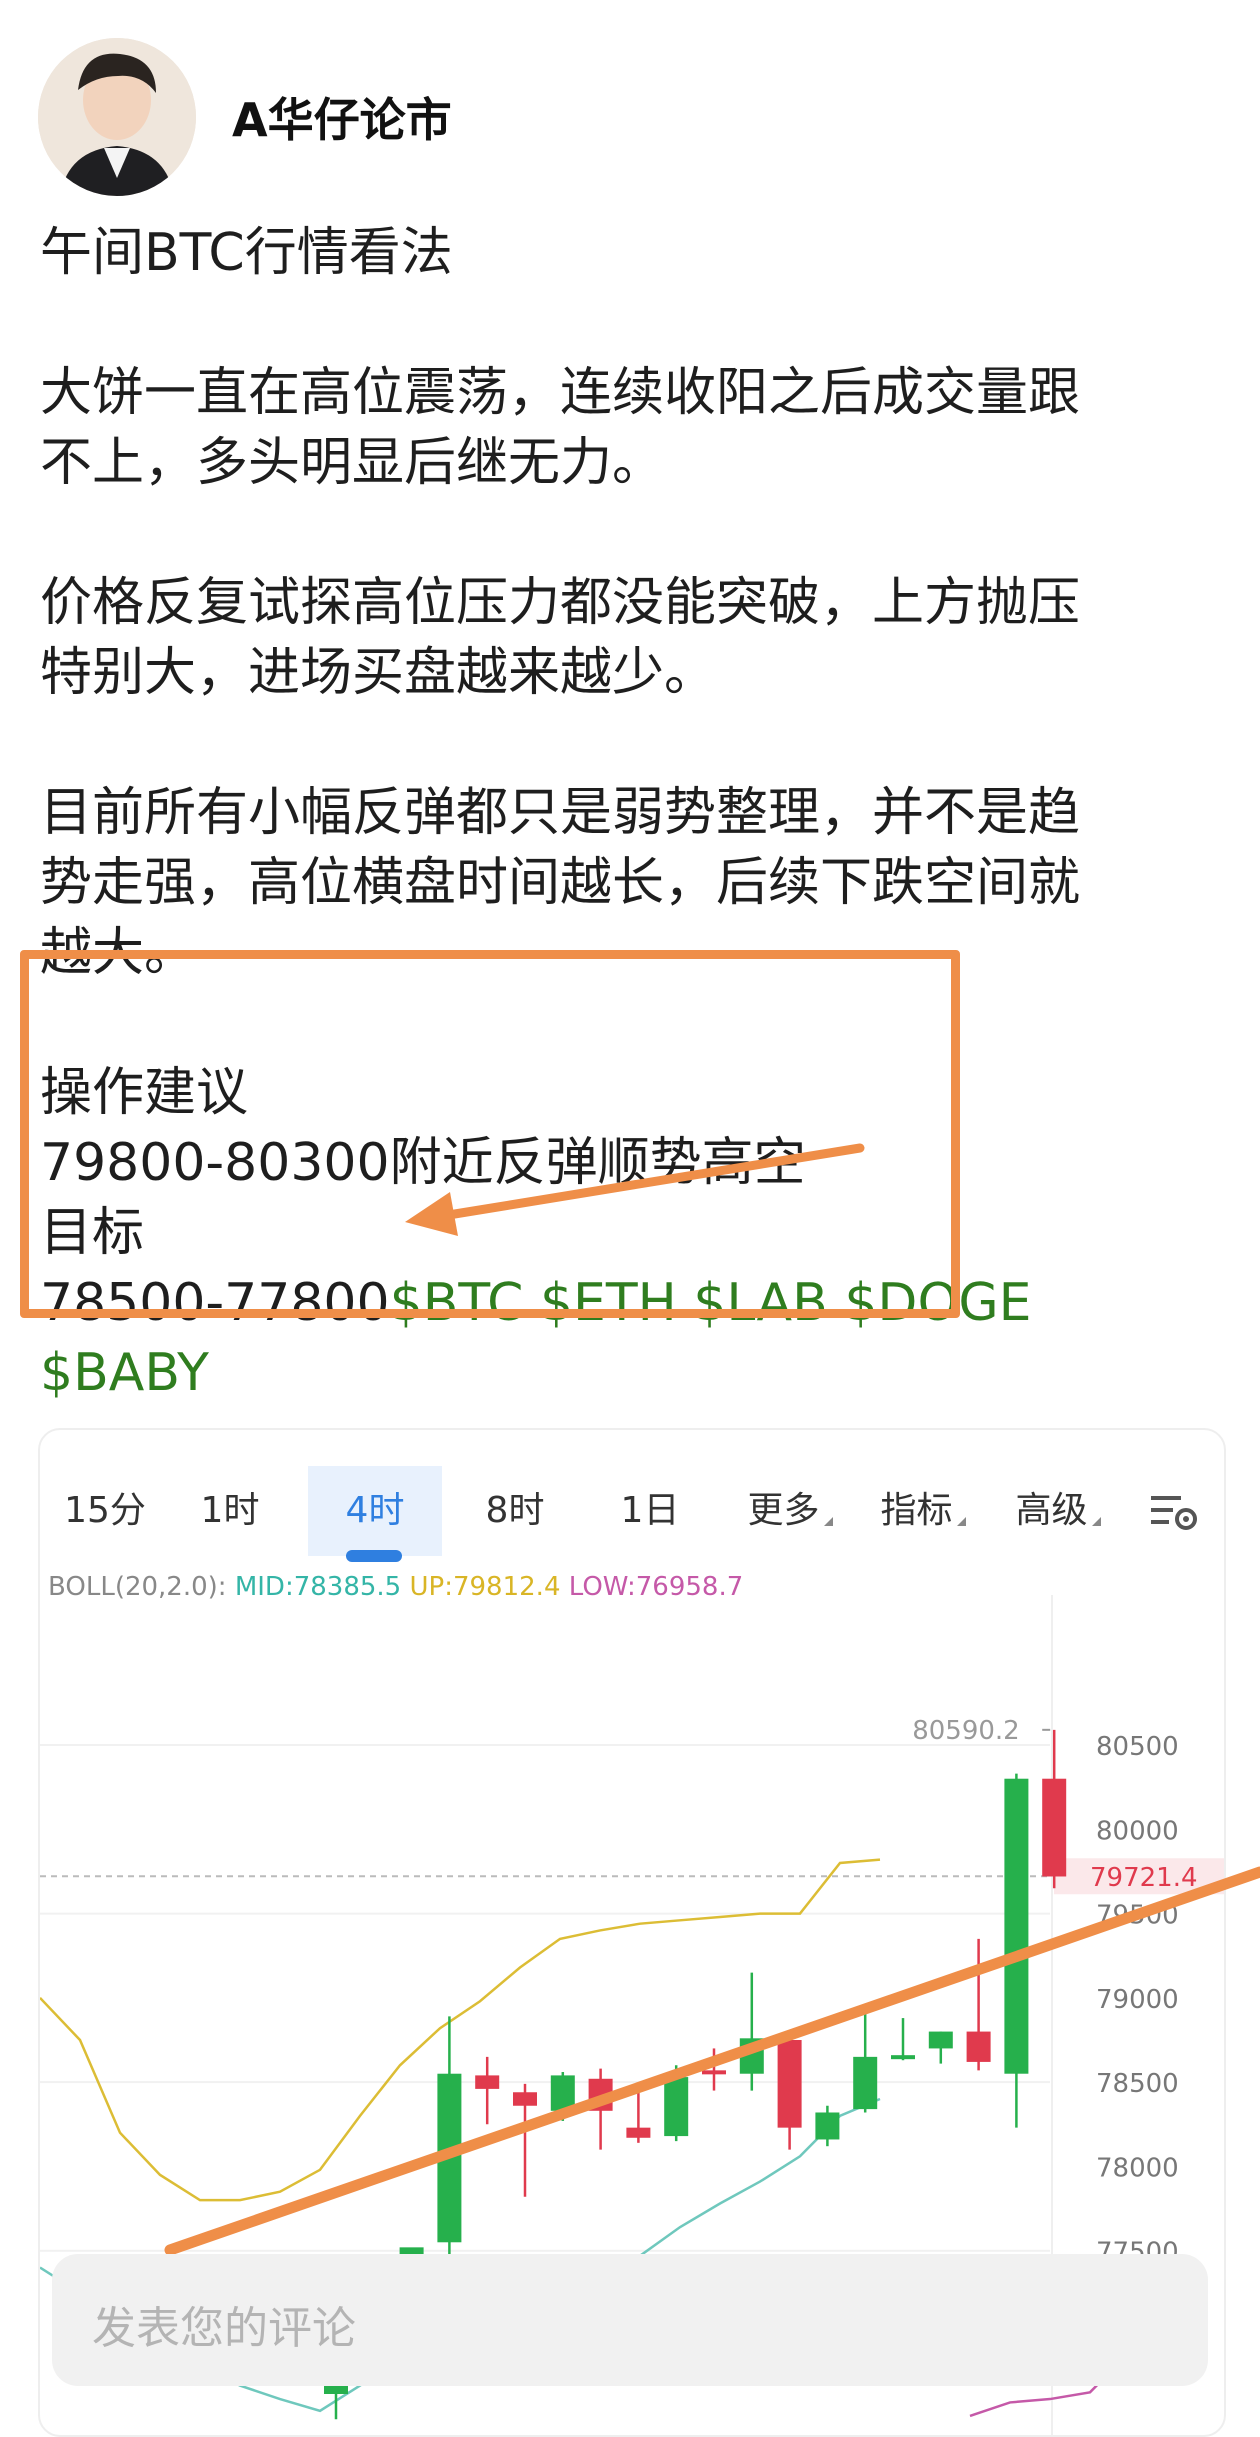  What do you see at coordinates (105, 1511) in the screenshot?
I see `tab-15m: 15分` at bounding box center [105, 1511].